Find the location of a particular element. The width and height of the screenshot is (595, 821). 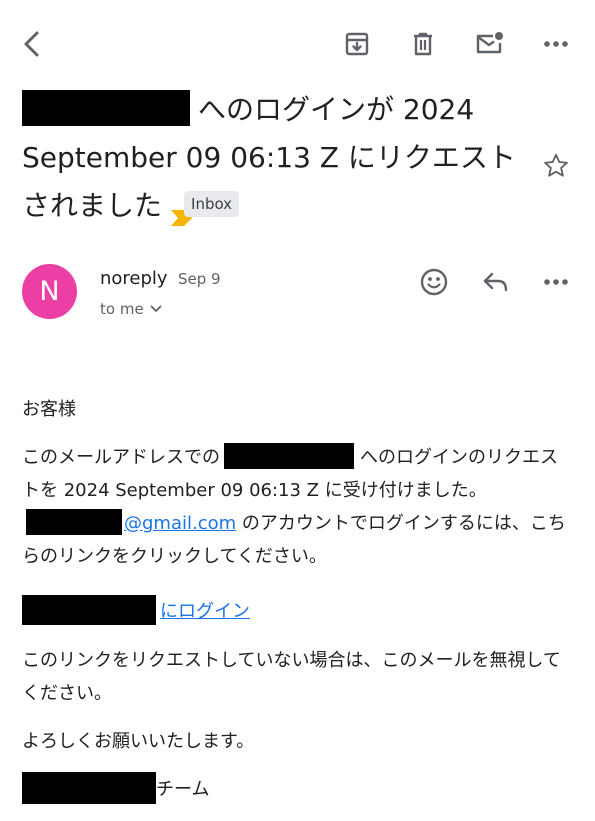

back-arrow-icon is located at coordinates (32, 44).